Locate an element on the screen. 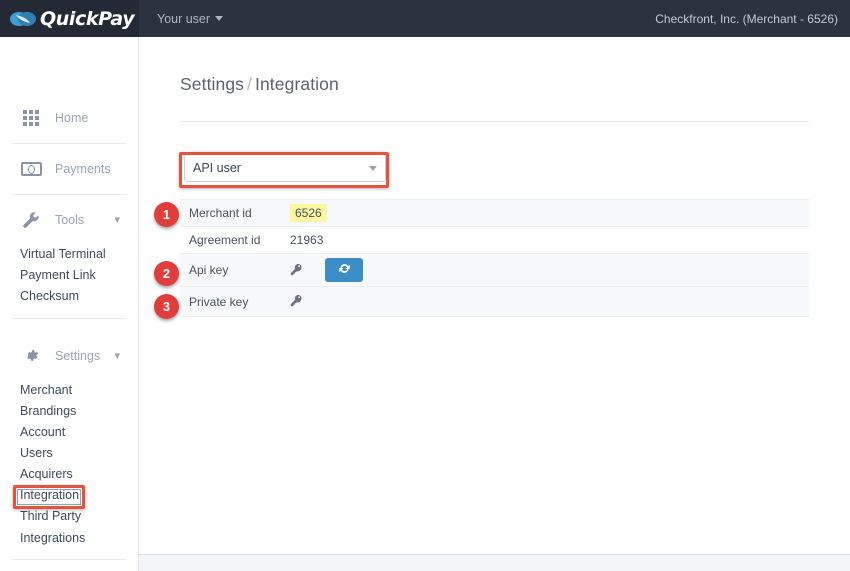 Image resolution: width=850 pixels, height=571 pixels. sidebar-item-account: Account is located at coordinates (69, 431).